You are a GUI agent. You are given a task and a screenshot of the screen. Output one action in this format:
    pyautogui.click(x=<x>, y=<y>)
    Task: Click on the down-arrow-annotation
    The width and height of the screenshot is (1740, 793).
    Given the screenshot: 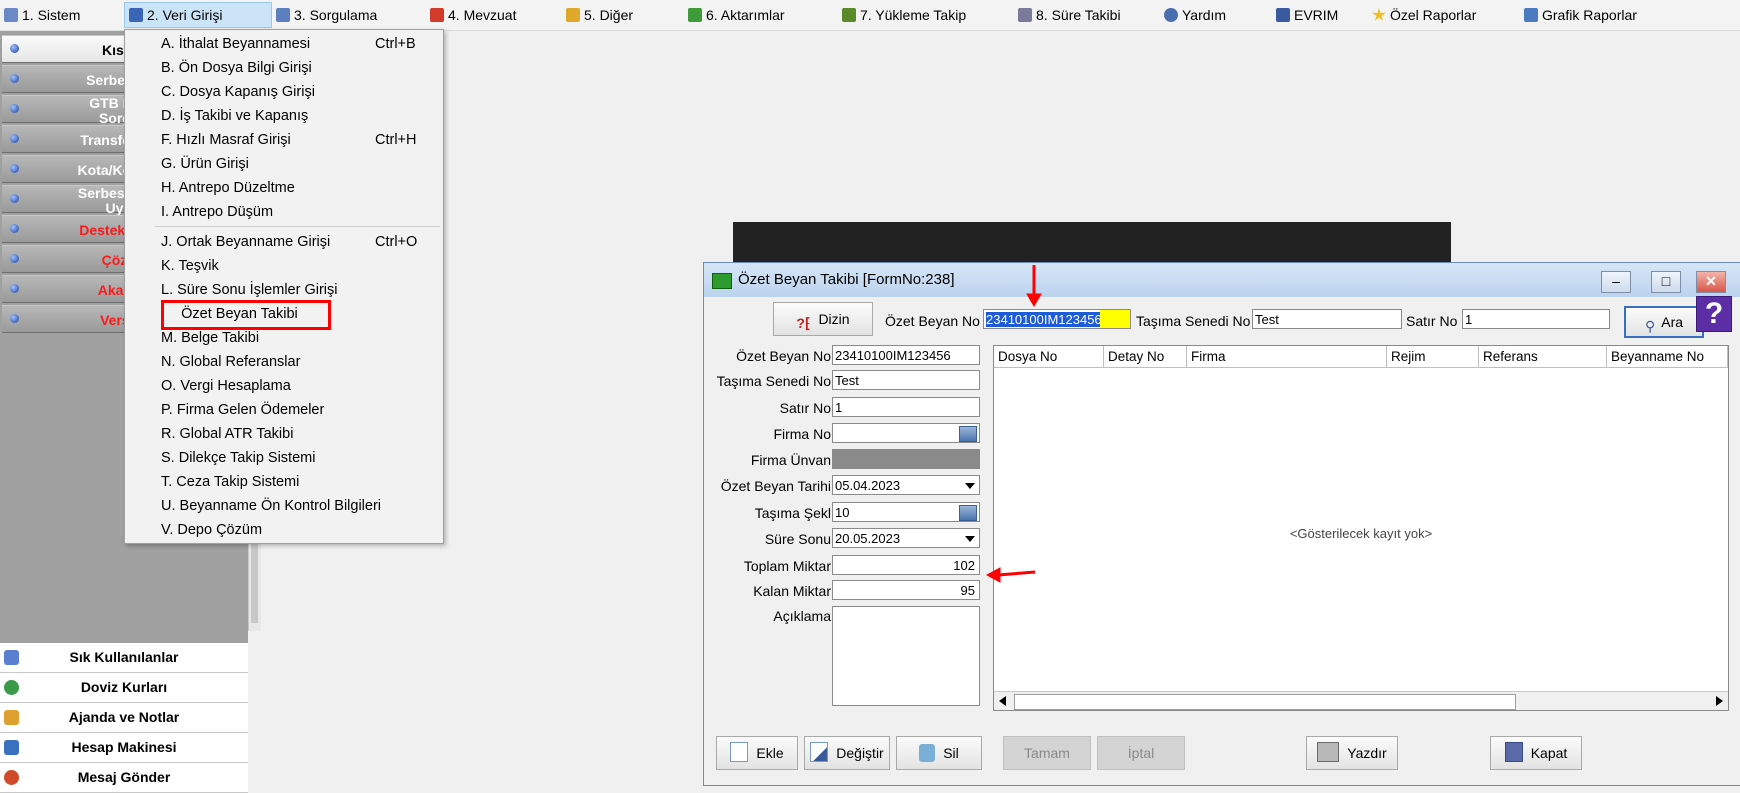 What is the action you would take?
    pyautogui.click(x=1034, y=286)
    